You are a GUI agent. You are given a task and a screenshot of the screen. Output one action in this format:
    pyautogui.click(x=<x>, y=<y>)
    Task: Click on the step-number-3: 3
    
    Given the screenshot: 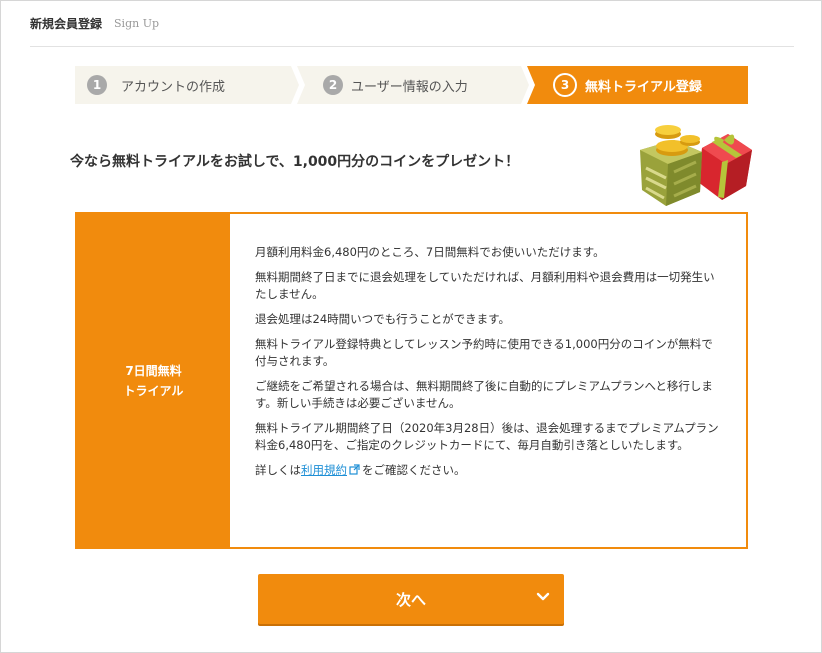 What is the action you would take?
    pyautogui.click(x=565, y=85)
    